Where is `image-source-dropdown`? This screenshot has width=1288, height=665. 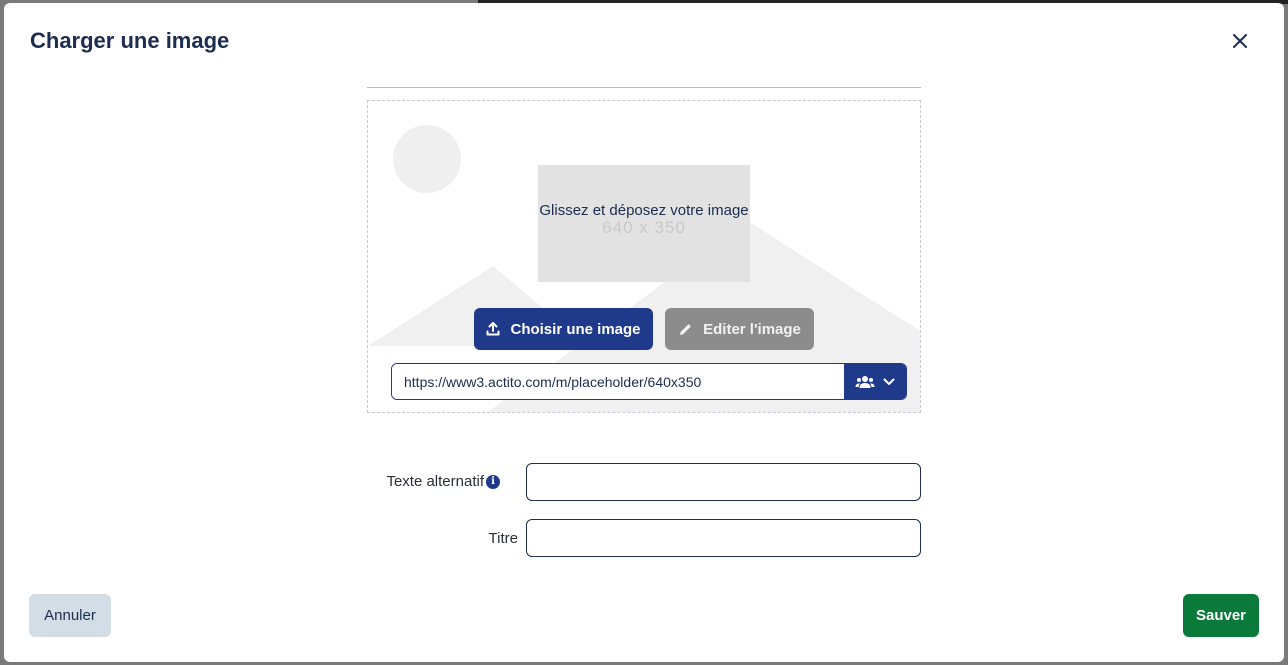 image-source-dropdown is located at coordinates (875, 381).